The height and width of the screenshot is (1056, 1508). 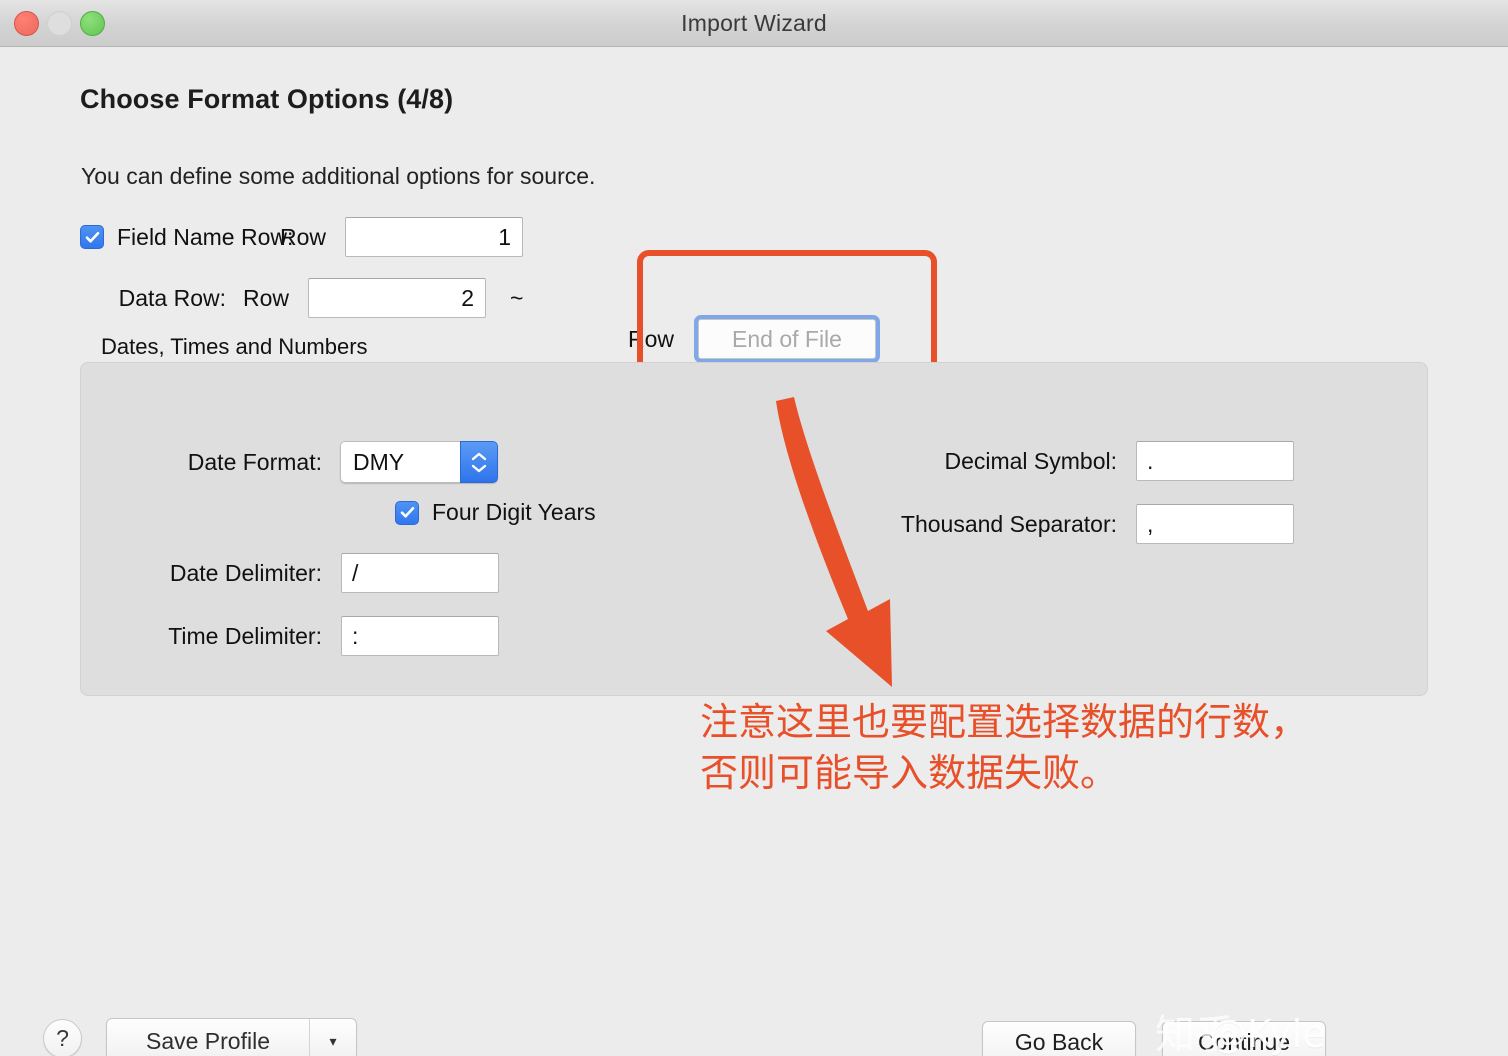 What do you see at coordinates (420, 573) in the screenshot?
I see `date-delimiter-input: /` at bounding box center [420, 573].